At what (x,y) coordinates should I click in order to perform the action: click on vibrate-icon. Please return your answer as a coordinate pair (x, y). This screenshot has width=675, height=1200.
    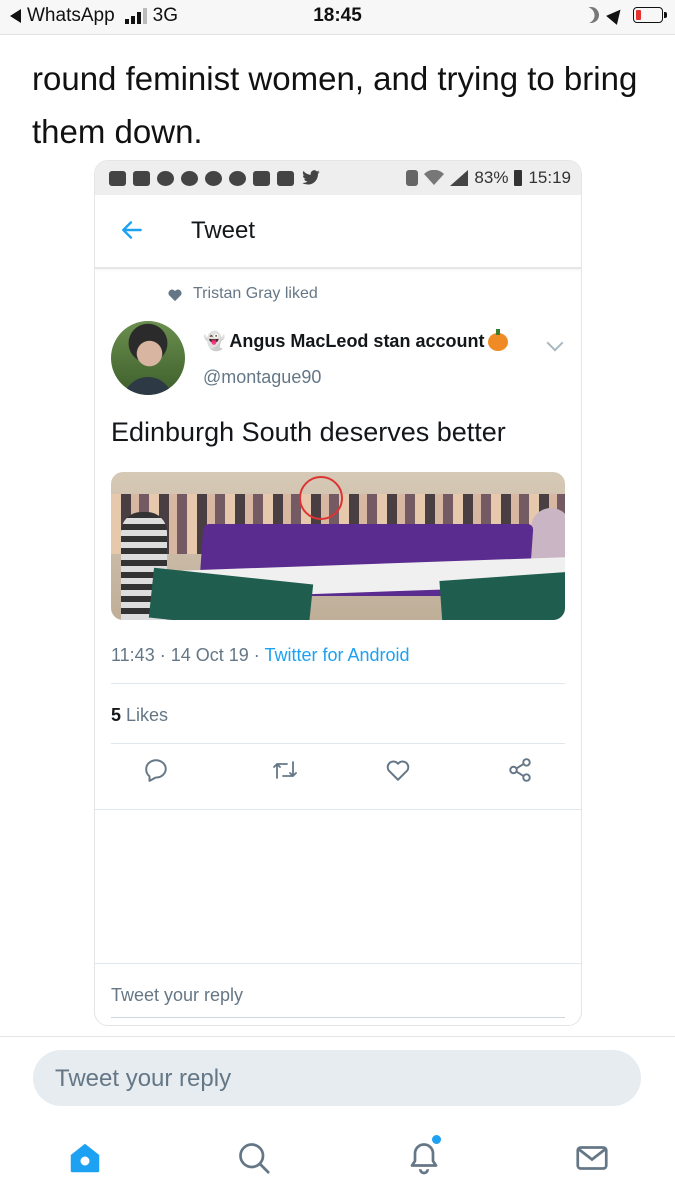
    Looking at the image, I should click on (412, 178).